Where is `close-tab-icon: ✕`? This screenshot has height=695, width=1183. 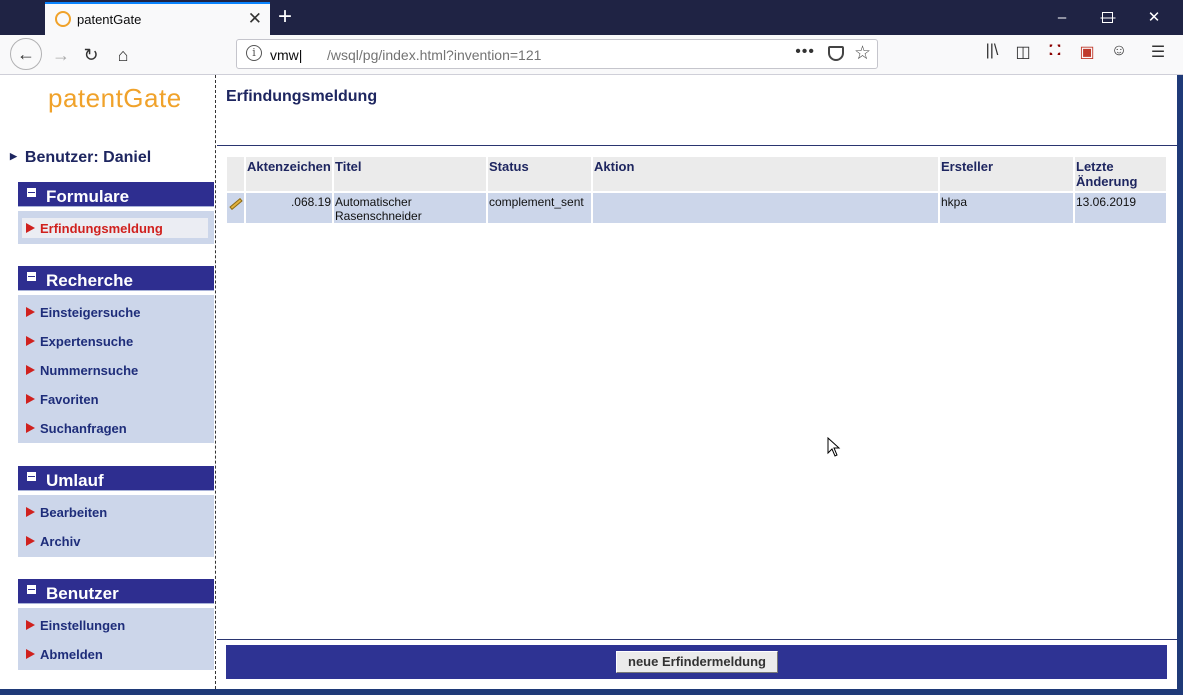
close-tab-icon: ✕ is located at coordinates (255, 19).